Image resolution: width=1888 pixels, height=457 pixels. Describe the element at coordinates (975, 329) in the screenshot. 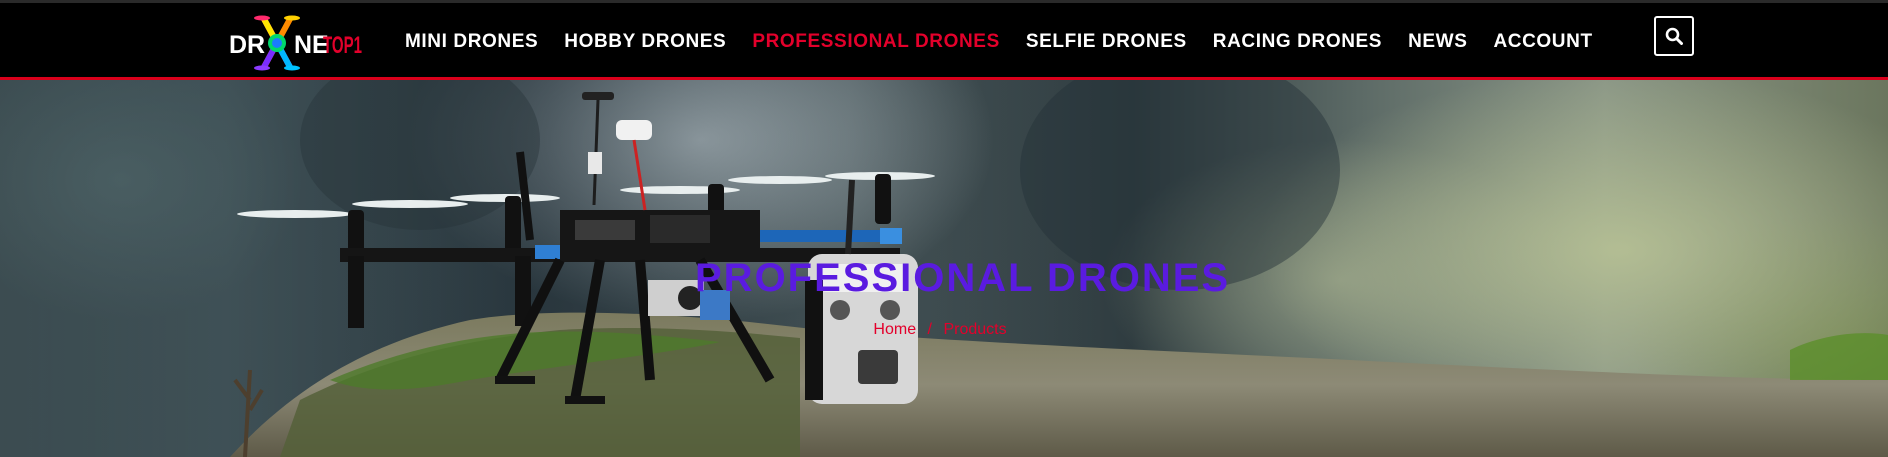

I see `breadcrumb-current: Products` at that location.